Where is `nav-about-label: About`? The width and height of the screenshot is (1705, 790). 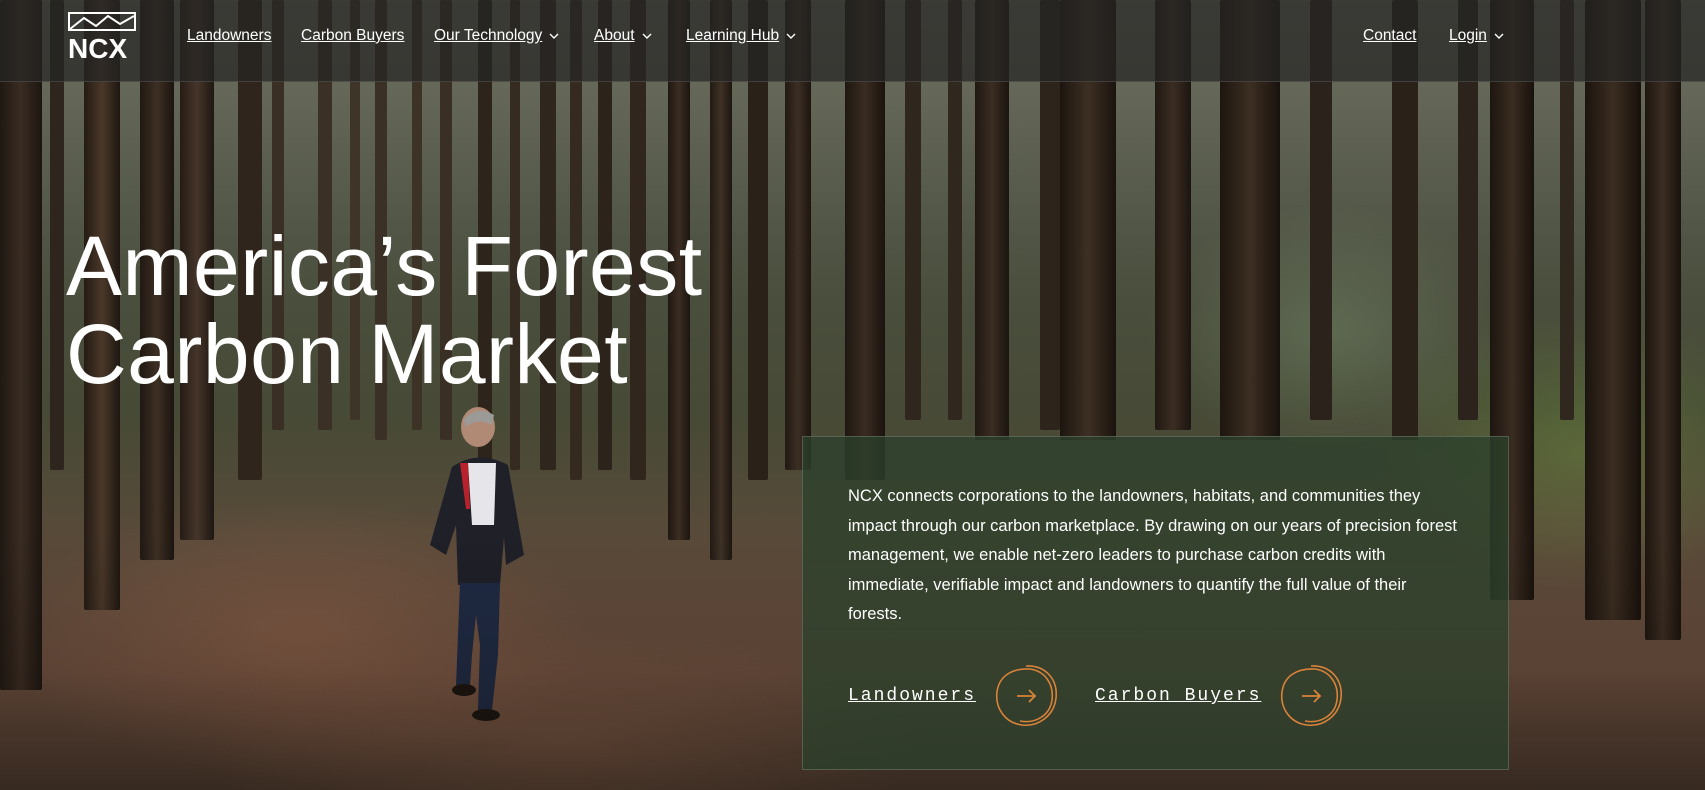
nav-about-label: About is located at coordinates (614, 35).